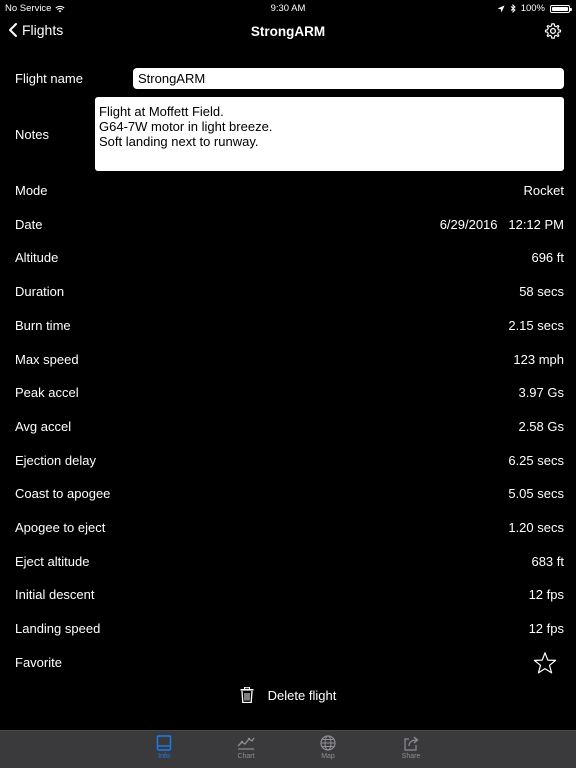  I want to click on gear-icon, so click(553, 31).